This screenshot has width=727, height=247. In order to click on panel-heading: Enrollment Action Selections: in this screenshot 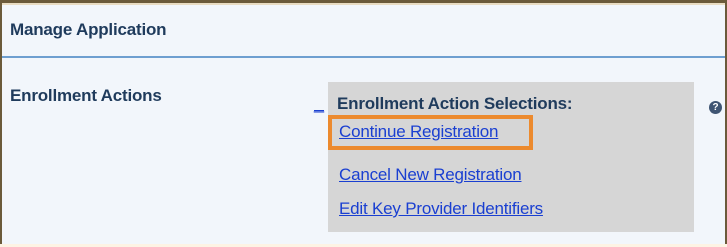, I will do `click(455, 103)`.